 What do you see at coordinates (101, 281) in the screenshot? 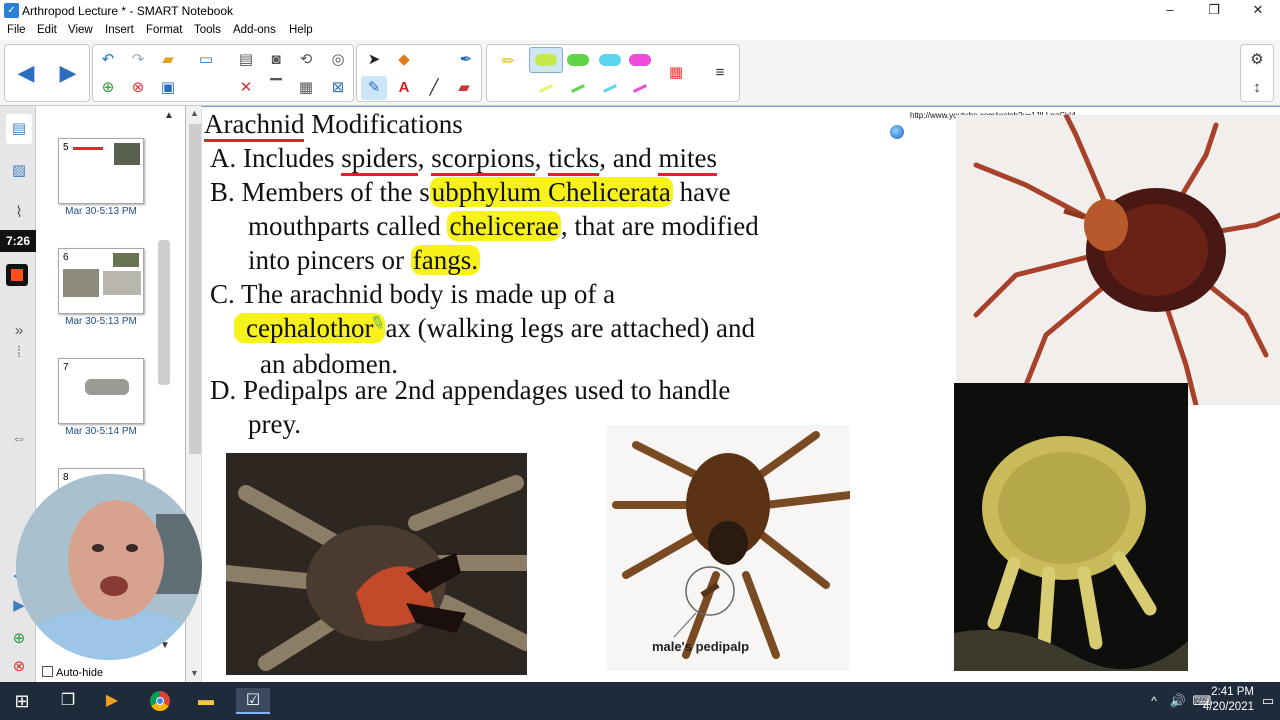
I see `page-thumbnail-6: 6` at bounding box center [101, 281].